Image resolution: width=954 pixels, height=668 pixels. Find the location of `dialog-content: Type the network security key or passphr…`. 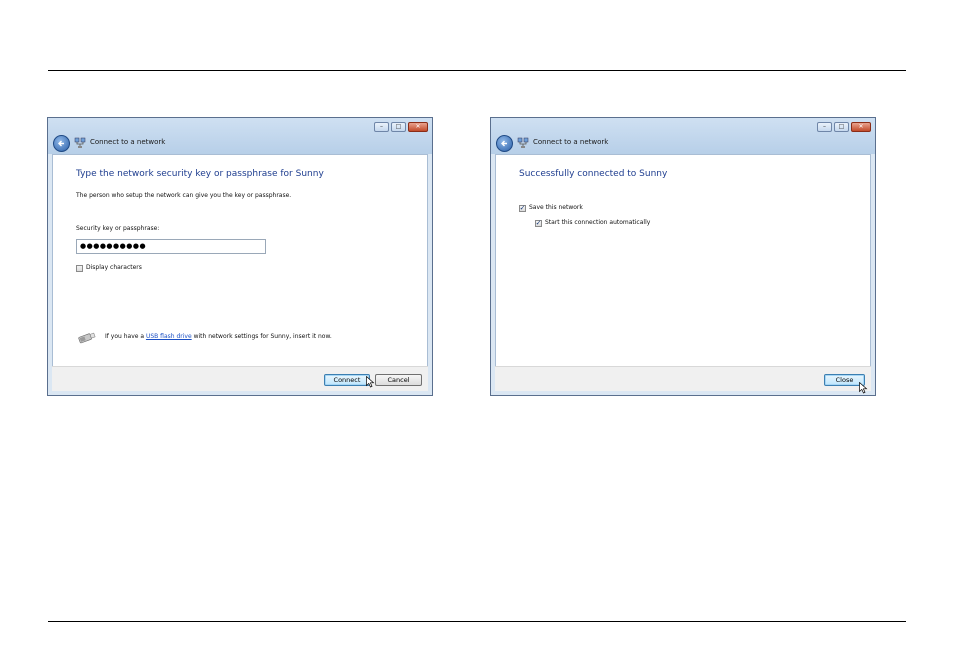

dialog-content: Type the network security key or passphr… is located at coordinates (240, 260).